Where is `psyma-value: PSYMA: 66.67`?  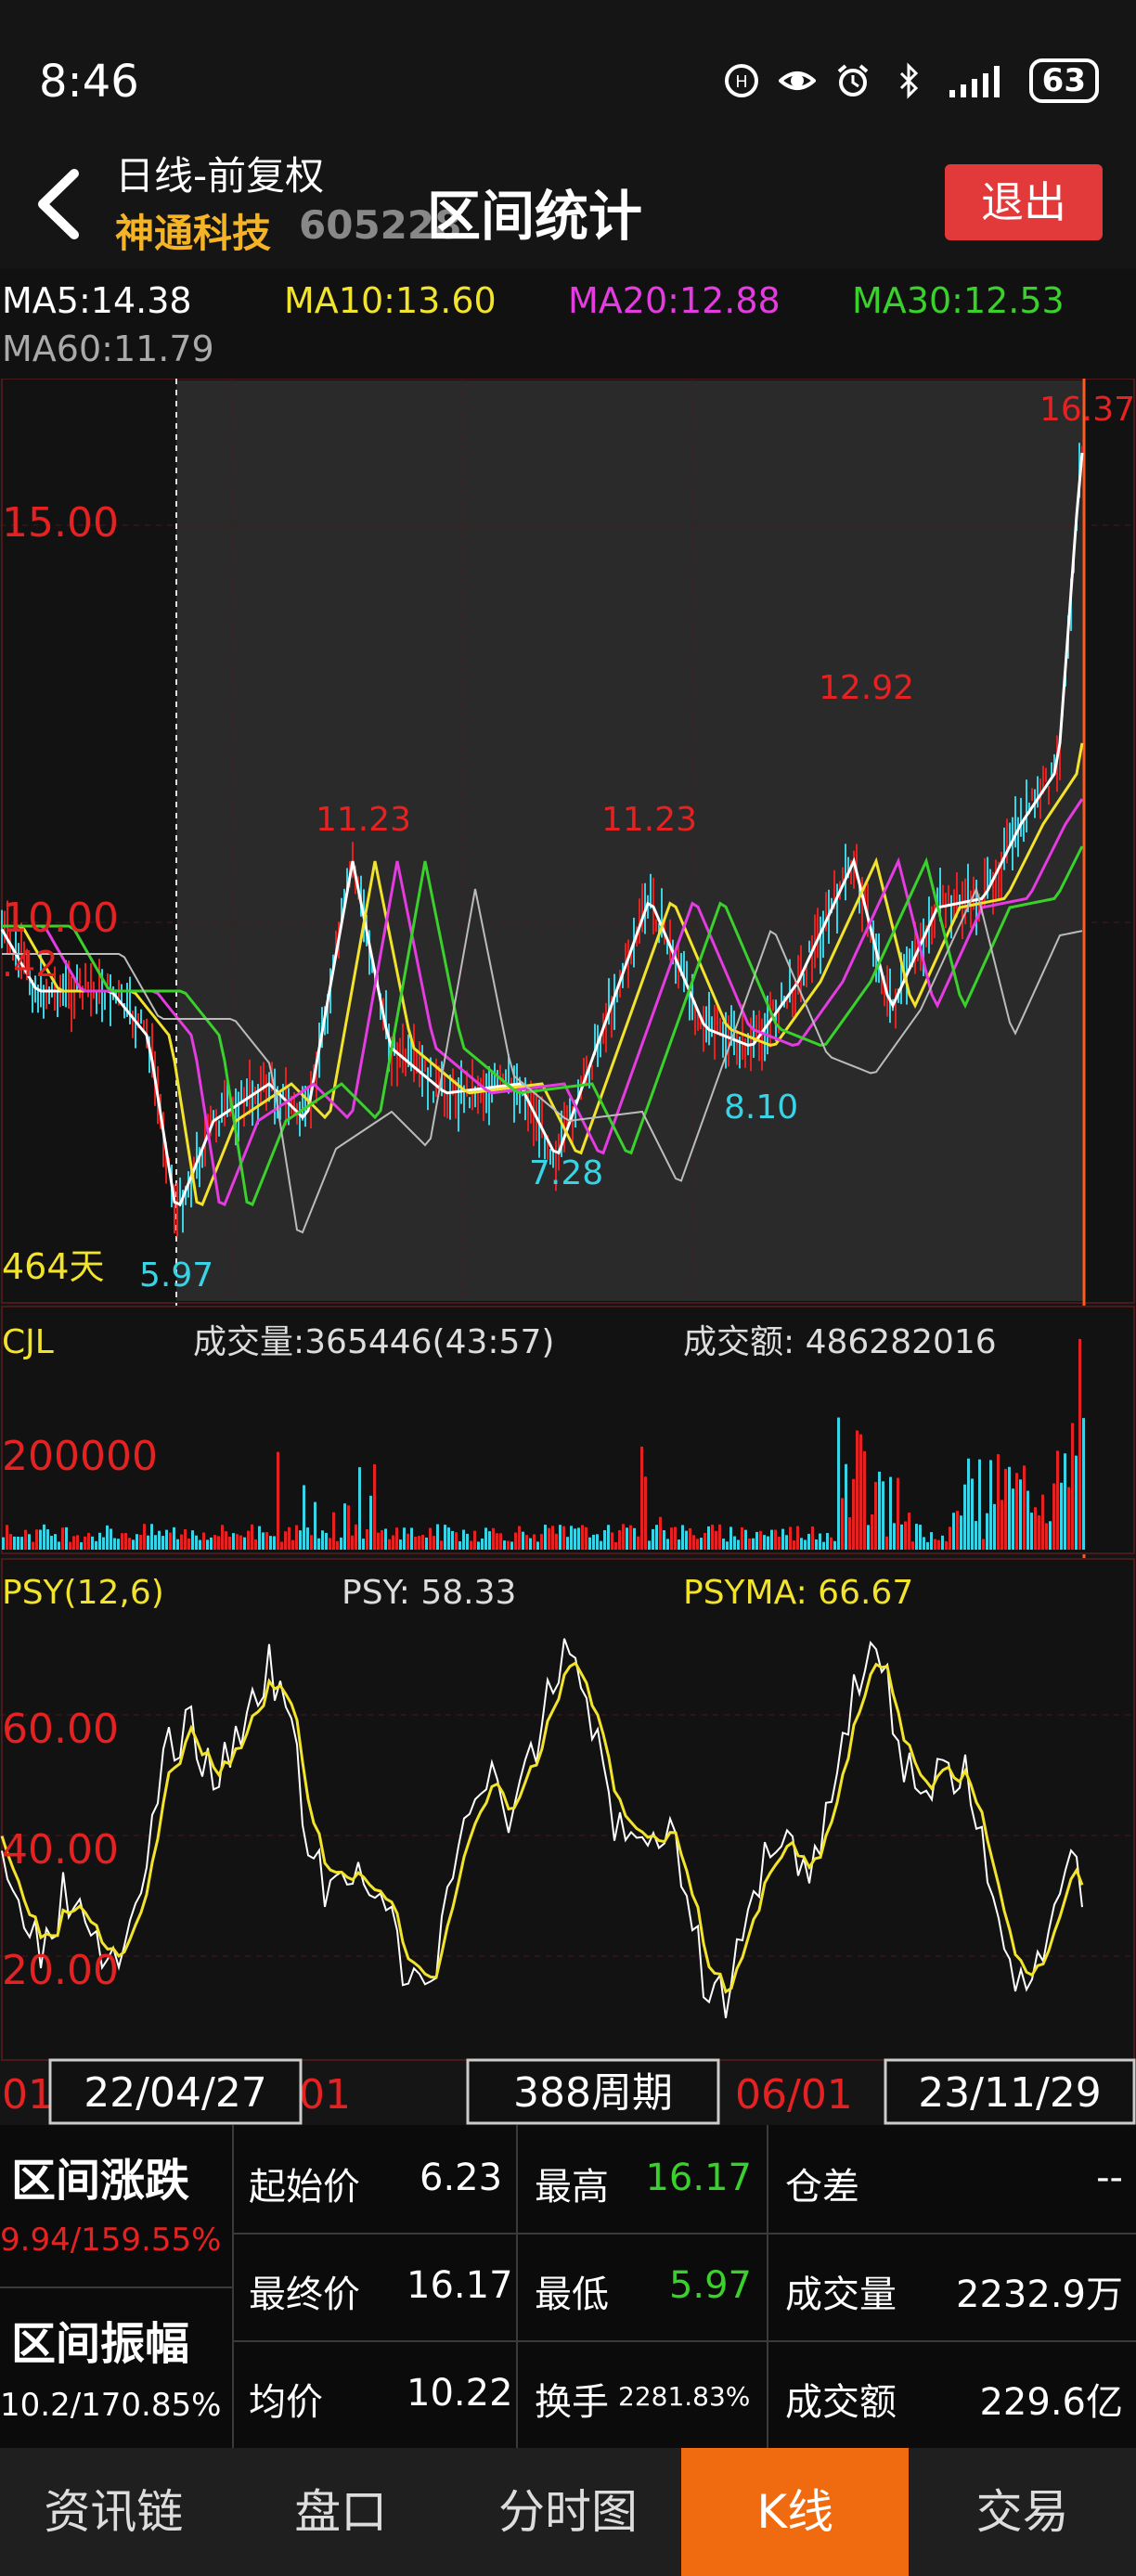 psyma-value: PSYMA: 66.67 is located at coordinates (798, 1593).